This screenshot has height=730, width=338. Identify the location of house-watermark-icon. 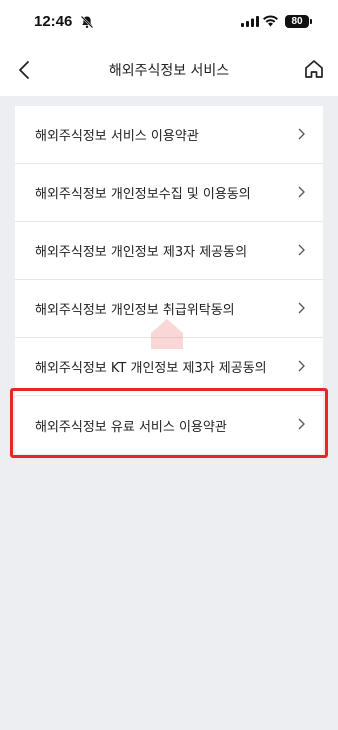
(167, 334).